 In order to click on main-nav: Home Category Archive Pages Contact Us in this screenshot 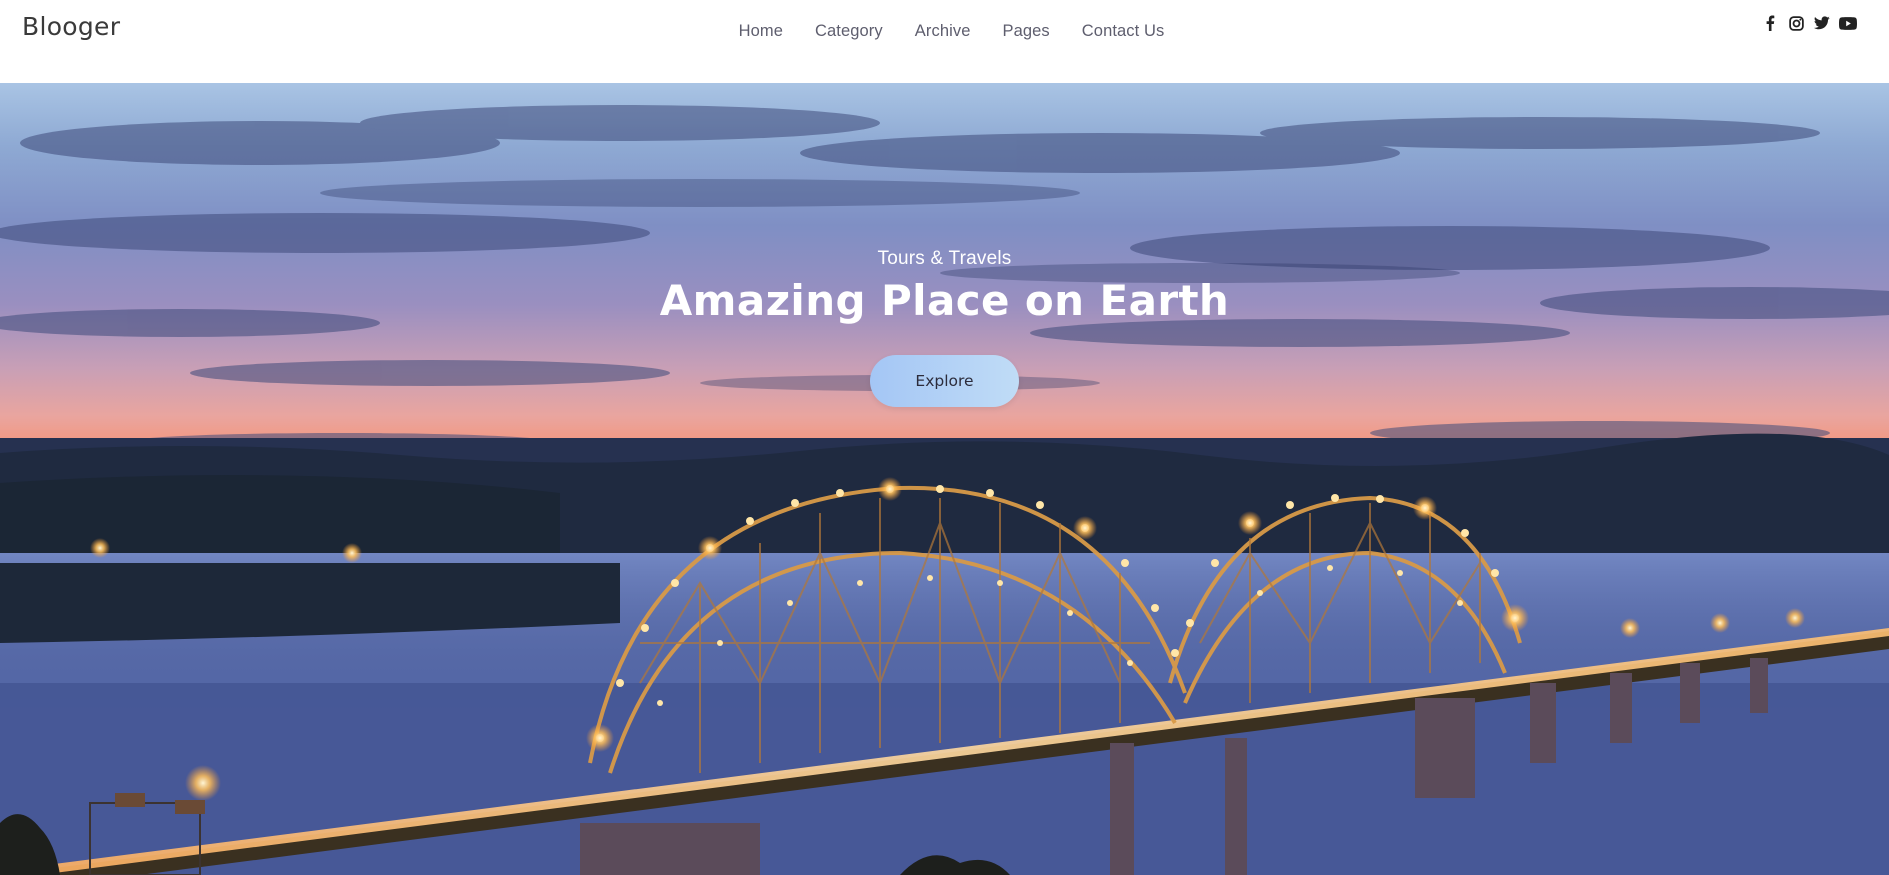, I will do `click(944, 31)`.